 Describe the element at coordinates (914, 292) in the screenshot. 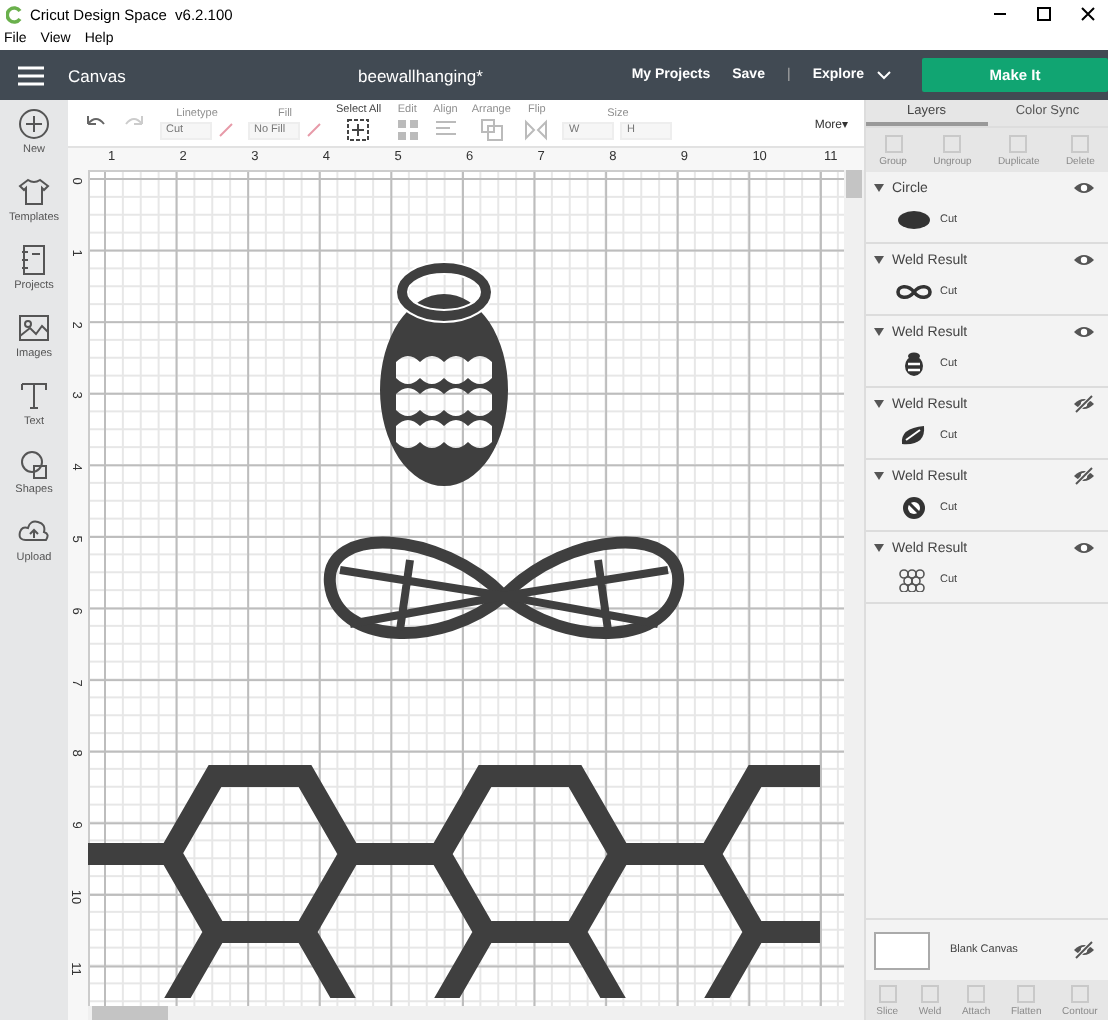

I see `wings-thumbnail-icon` at that location.